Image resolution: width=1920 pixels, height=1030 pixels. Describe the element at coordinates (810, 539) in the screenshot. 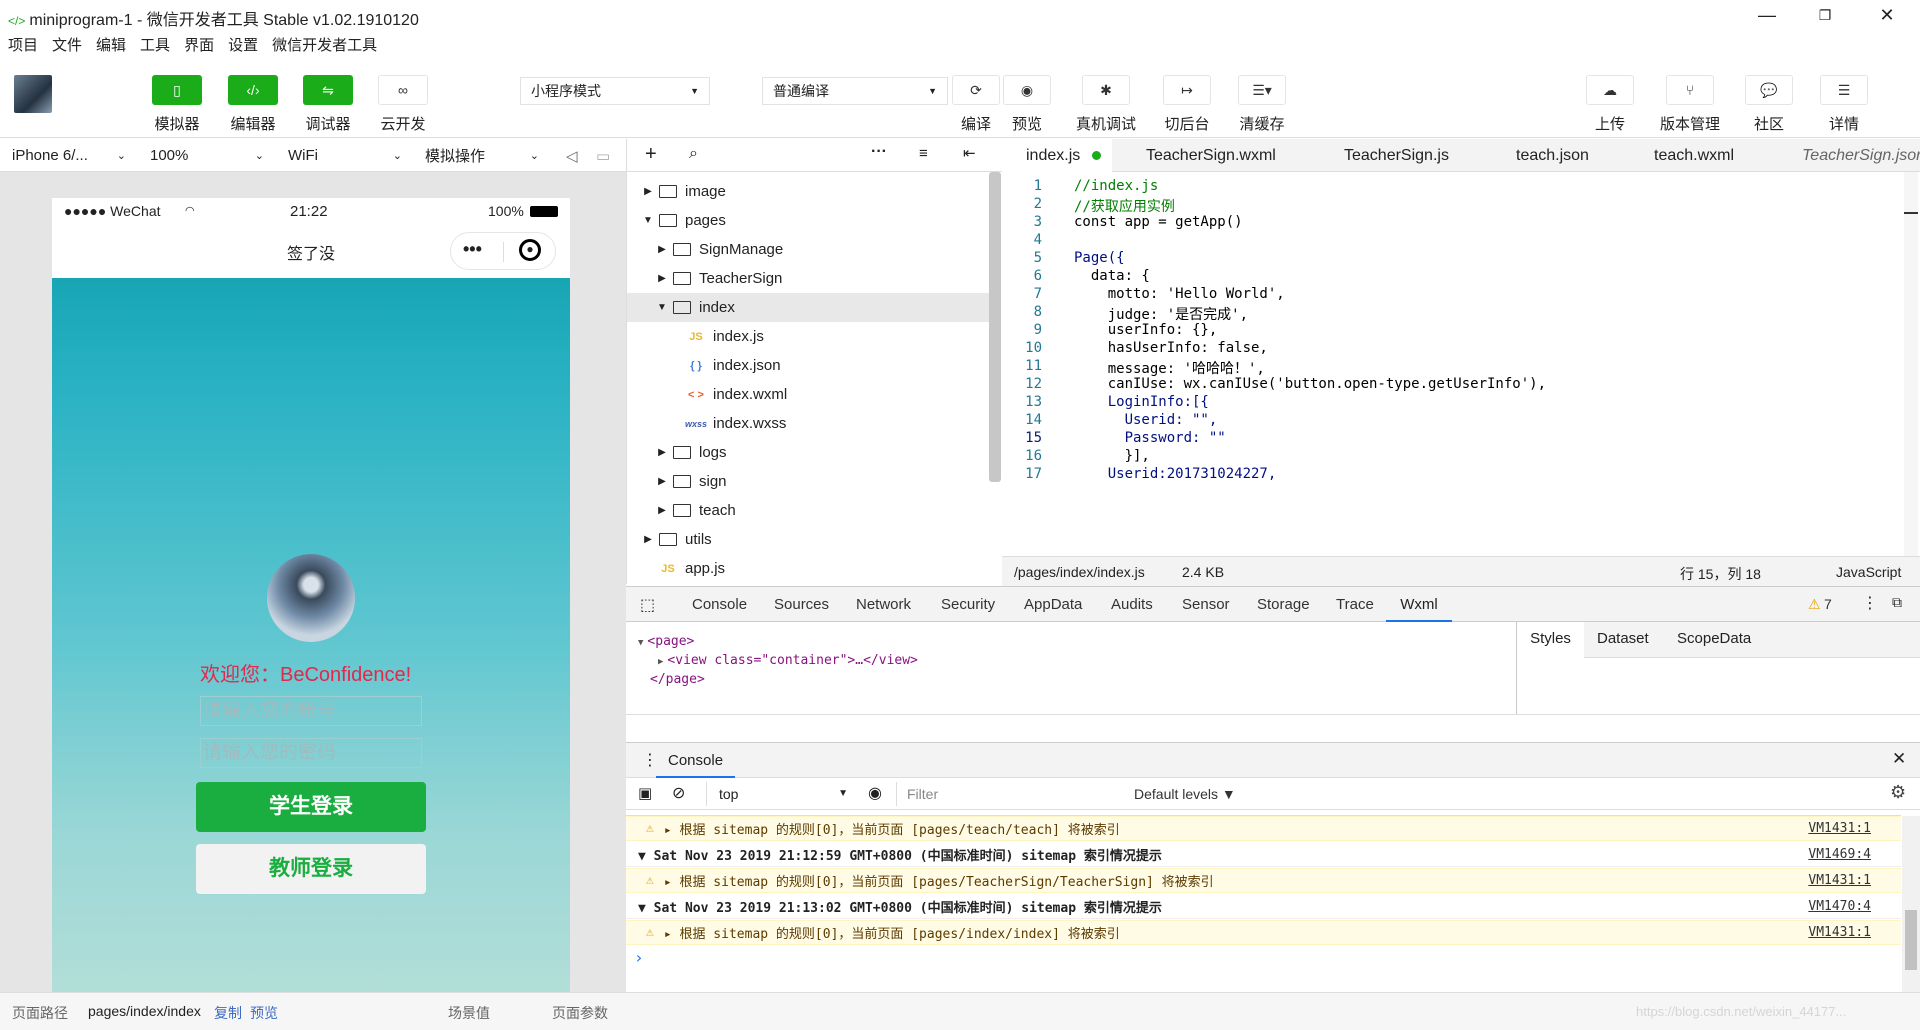

I see `tree-folder-utils: ▶ utils` at that location.